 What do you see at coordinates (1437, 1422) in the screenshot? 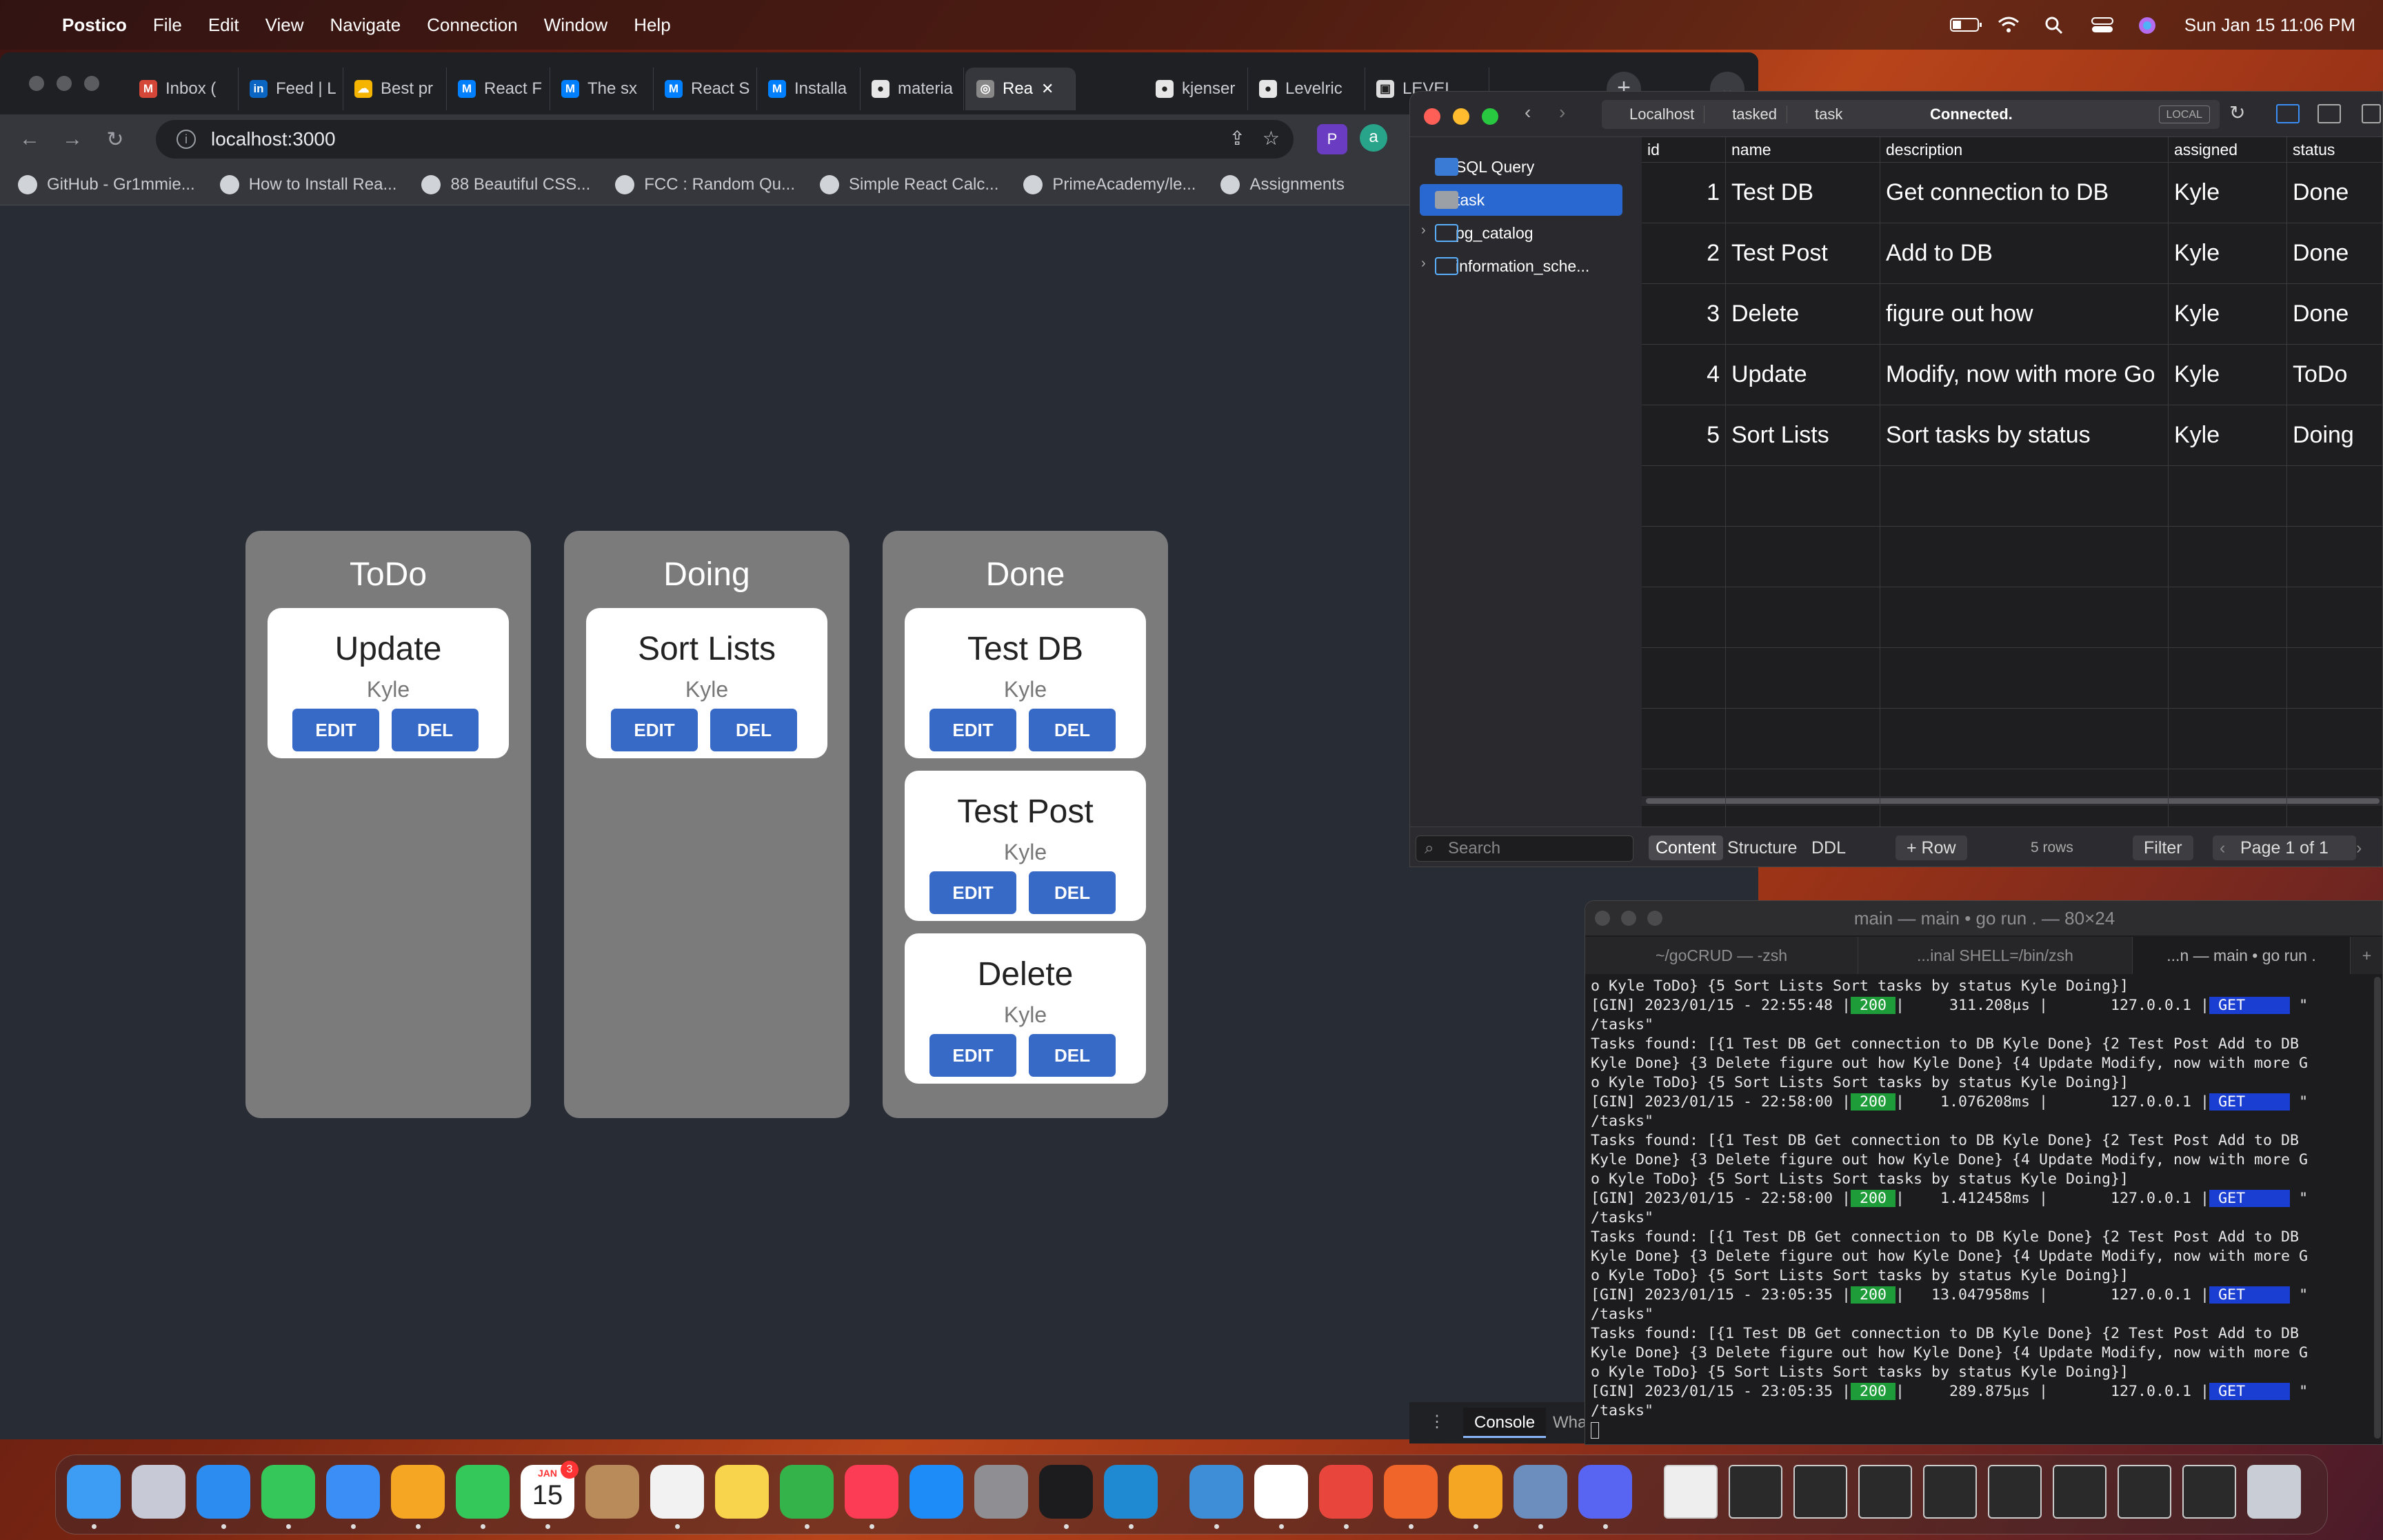
I see `devtools-menu-icon: ⋮` at bounding box center [1437, 1422].